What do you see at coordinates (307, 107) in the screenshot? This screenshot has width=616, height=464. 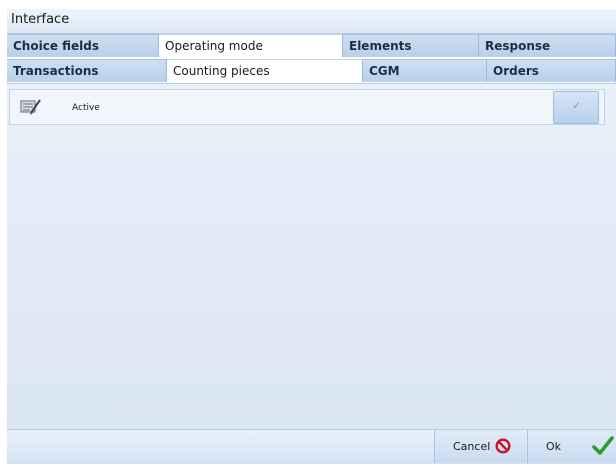 I see `option-row-active: Active` at bounding box center [307, 107].